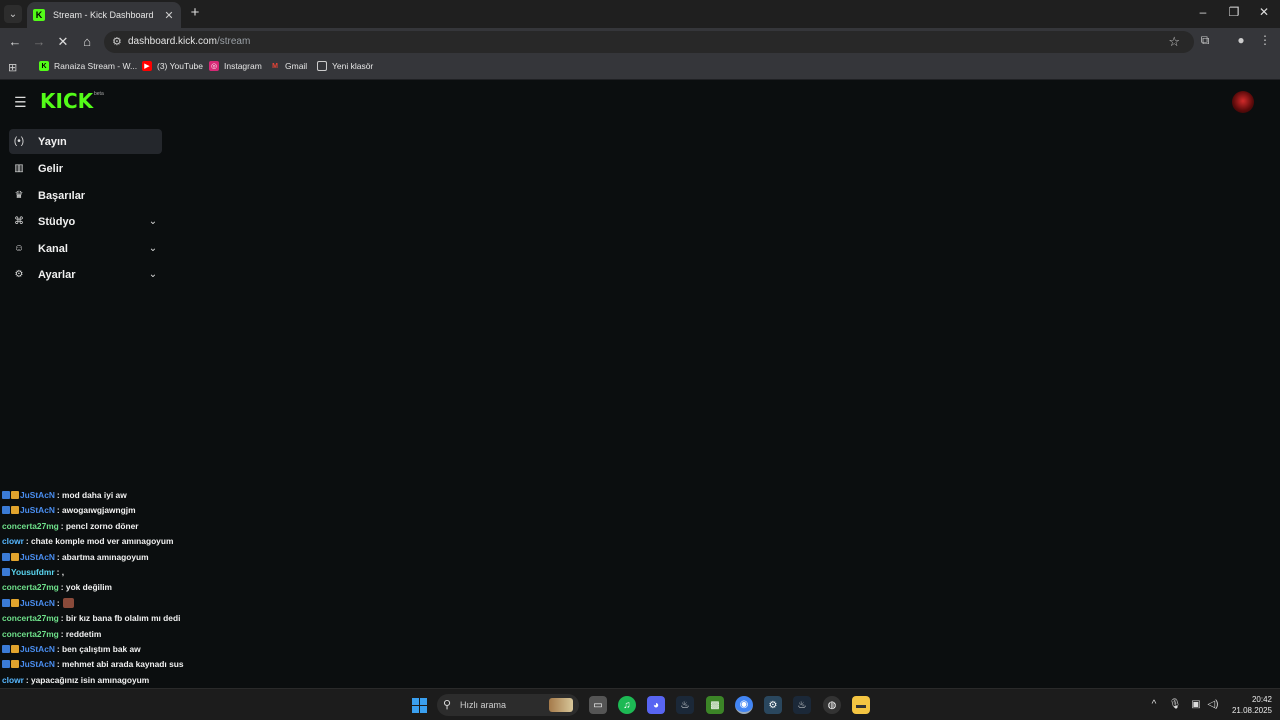 This screenshot has height=720, width=1280. I want to click on browser-menu-icon: ⋮, so click(1265, 40).